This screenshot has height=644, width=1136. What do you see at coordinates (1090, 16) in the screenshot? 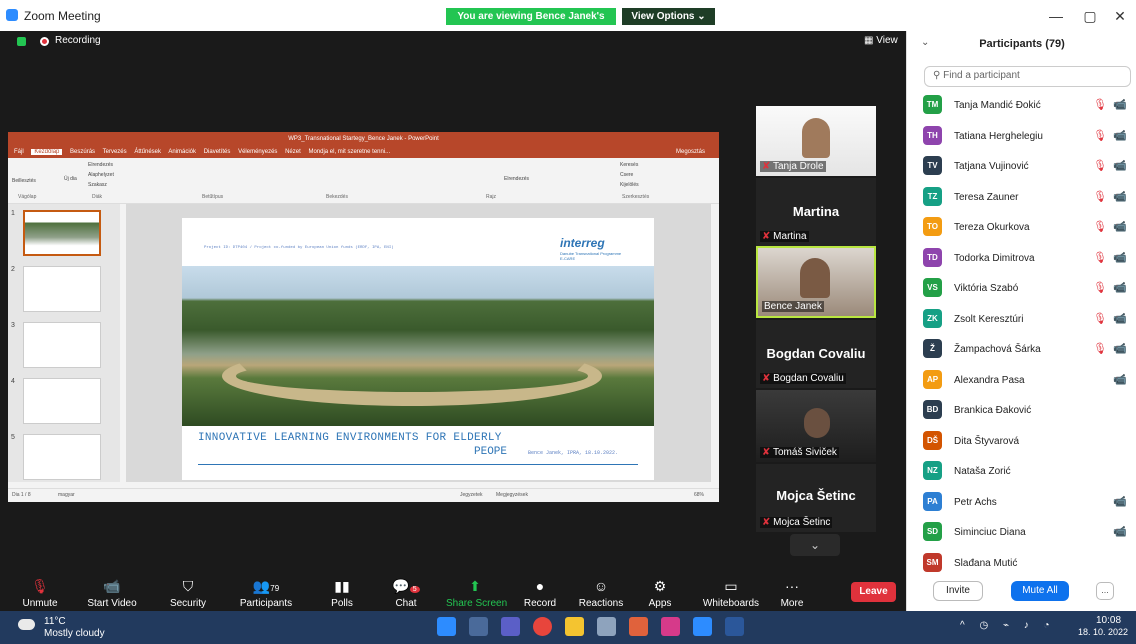
I see `maximize-button: ▢` at bounding box center [1090, 16].